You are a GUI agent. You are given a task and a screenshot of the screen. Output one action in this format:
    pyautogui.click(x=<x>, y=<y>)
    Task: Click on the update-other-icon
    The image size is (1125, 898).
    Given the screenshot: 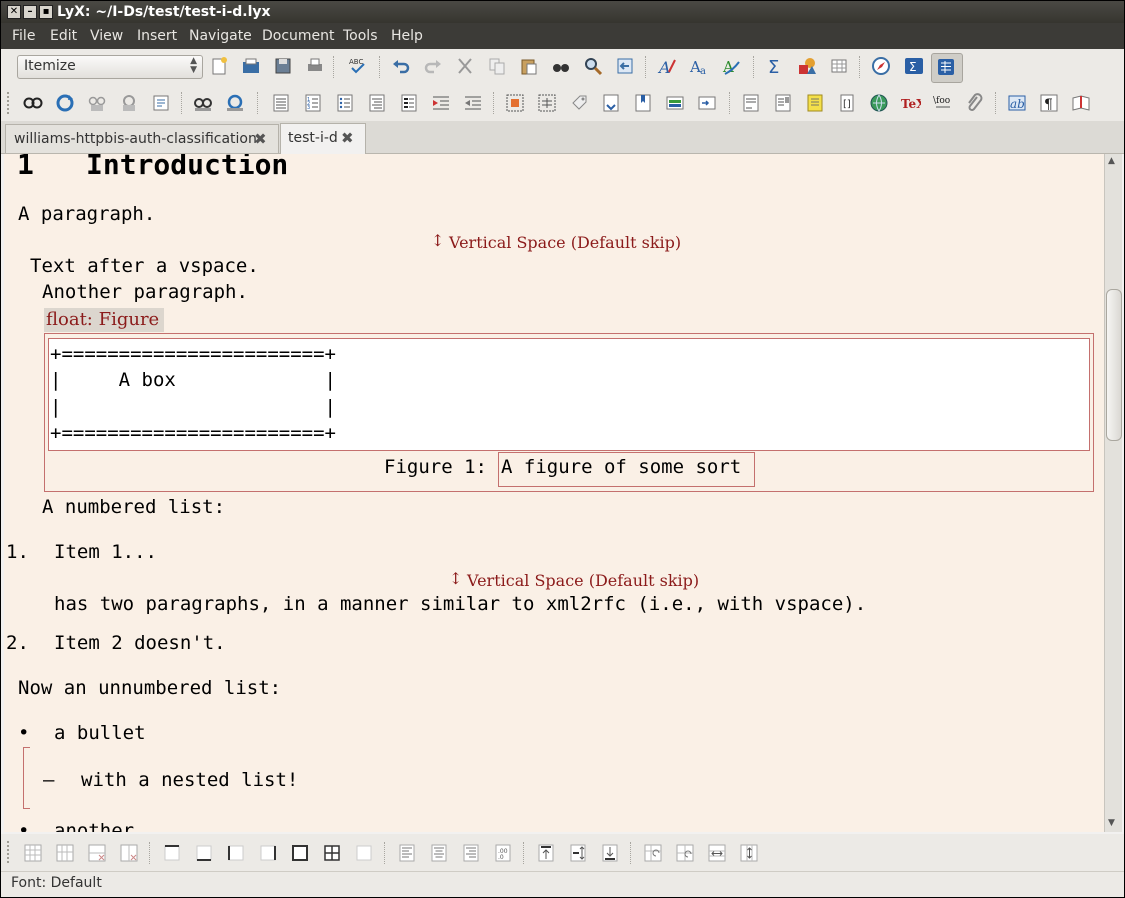 What is the action you would take?
    pyautogui.click(x=235, y=103)
    